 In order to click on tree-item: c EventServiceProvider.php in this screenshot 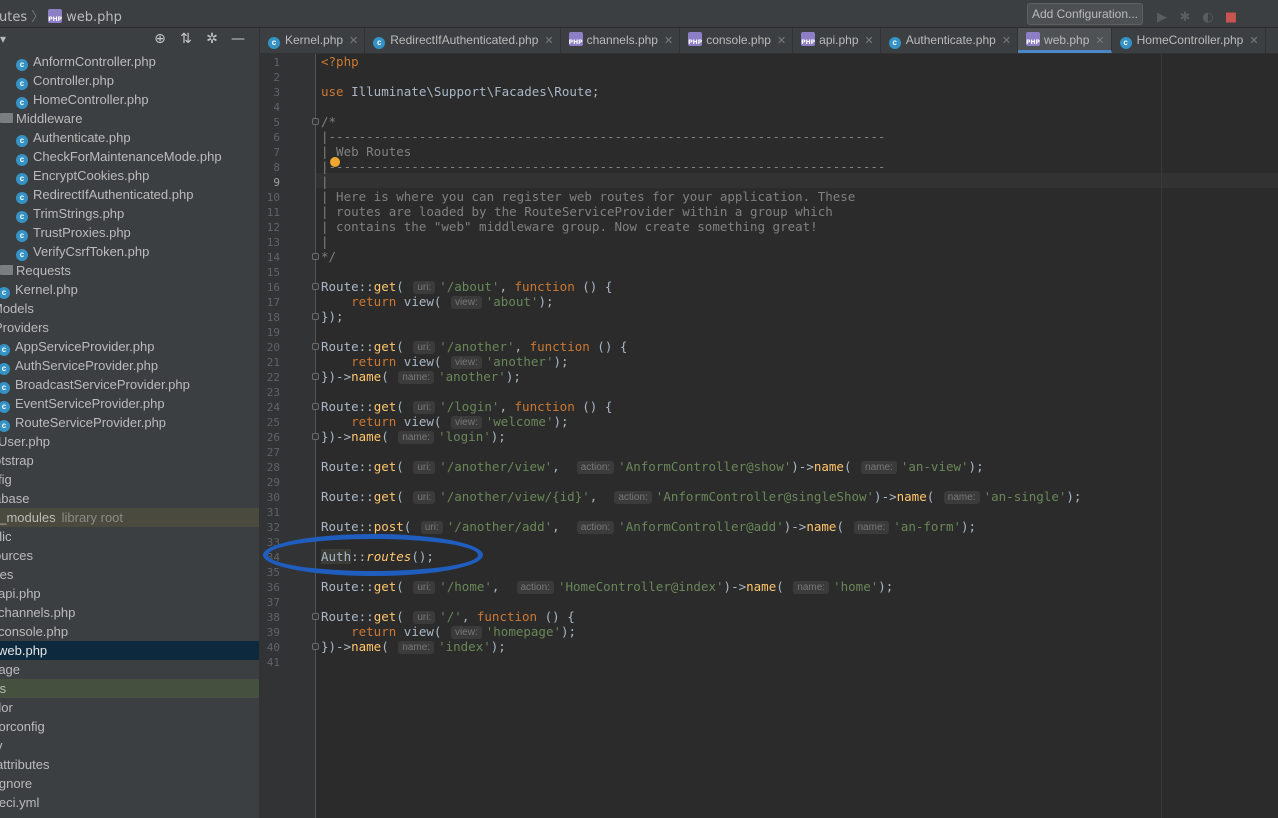, I will do `click(129, 403)`.